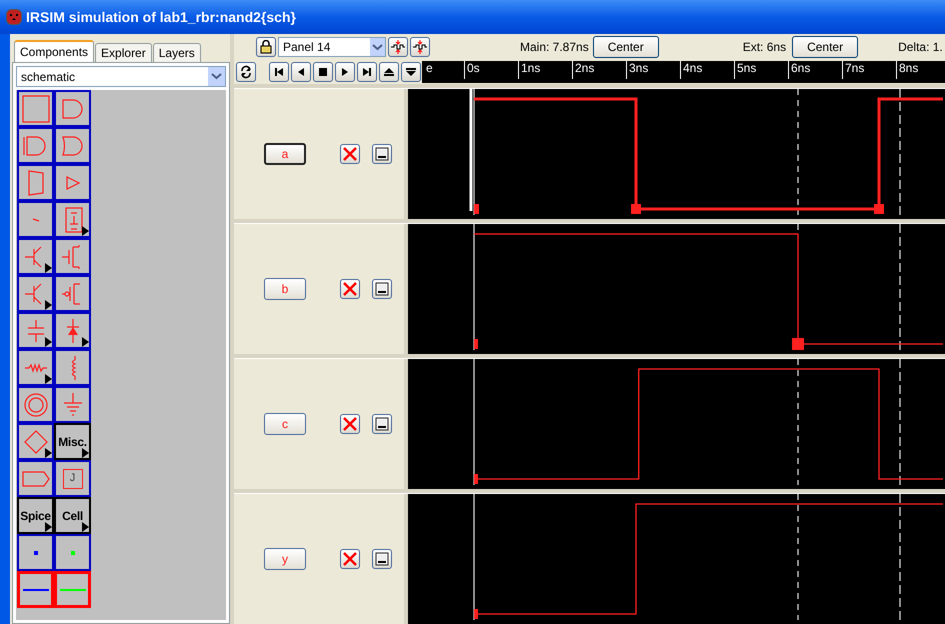 This screenshot has width=945, height=624. I want to click on skip-forward-icon, so click(367, 72).